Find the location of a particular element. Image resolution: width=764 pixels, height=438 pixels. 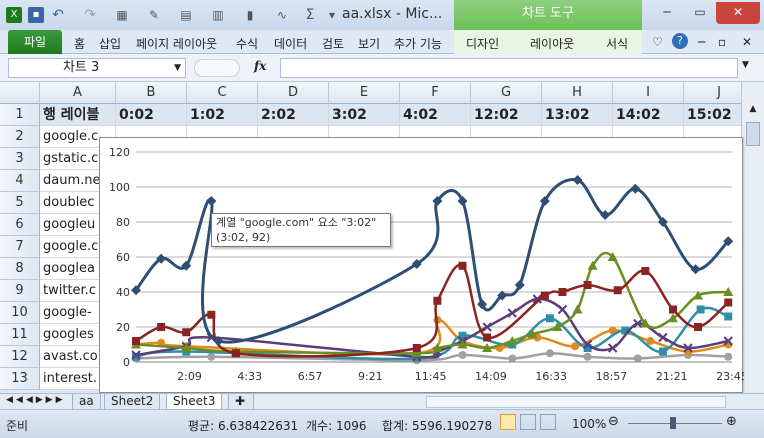

insert-sheet-icon: ✚ is located at coordinates (241, 402).